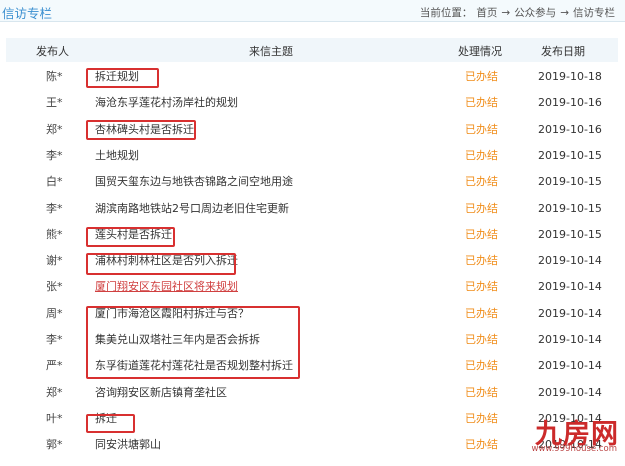  What do you see at coordinates (260, 314) in the screenshot?
I see `row-subject-link: 厦门市海沧区霞阳村拆迁与否？` at bounding box center [260, 314].